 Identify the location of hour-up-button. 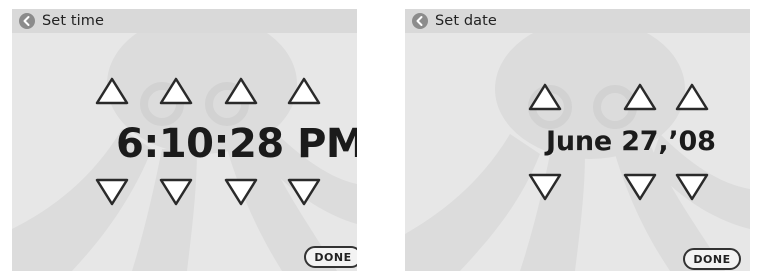
(112, 91).